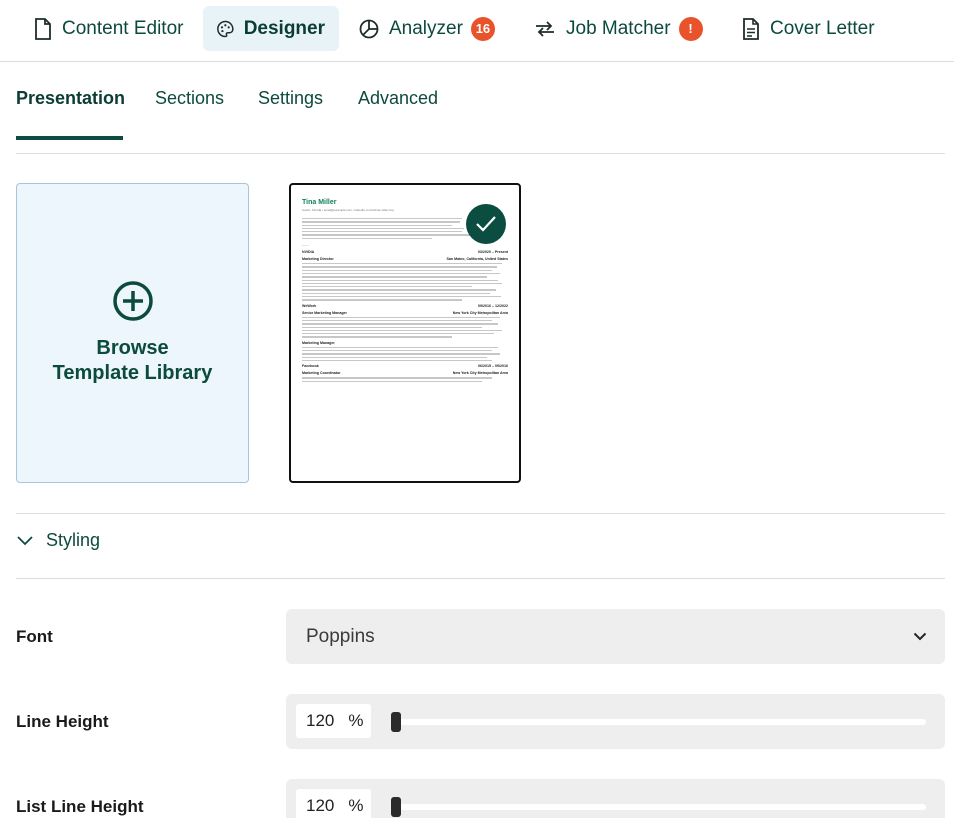 This screenshot has width=954, height=818. I want to click on tab-sections: Sections, so click(189, 98).